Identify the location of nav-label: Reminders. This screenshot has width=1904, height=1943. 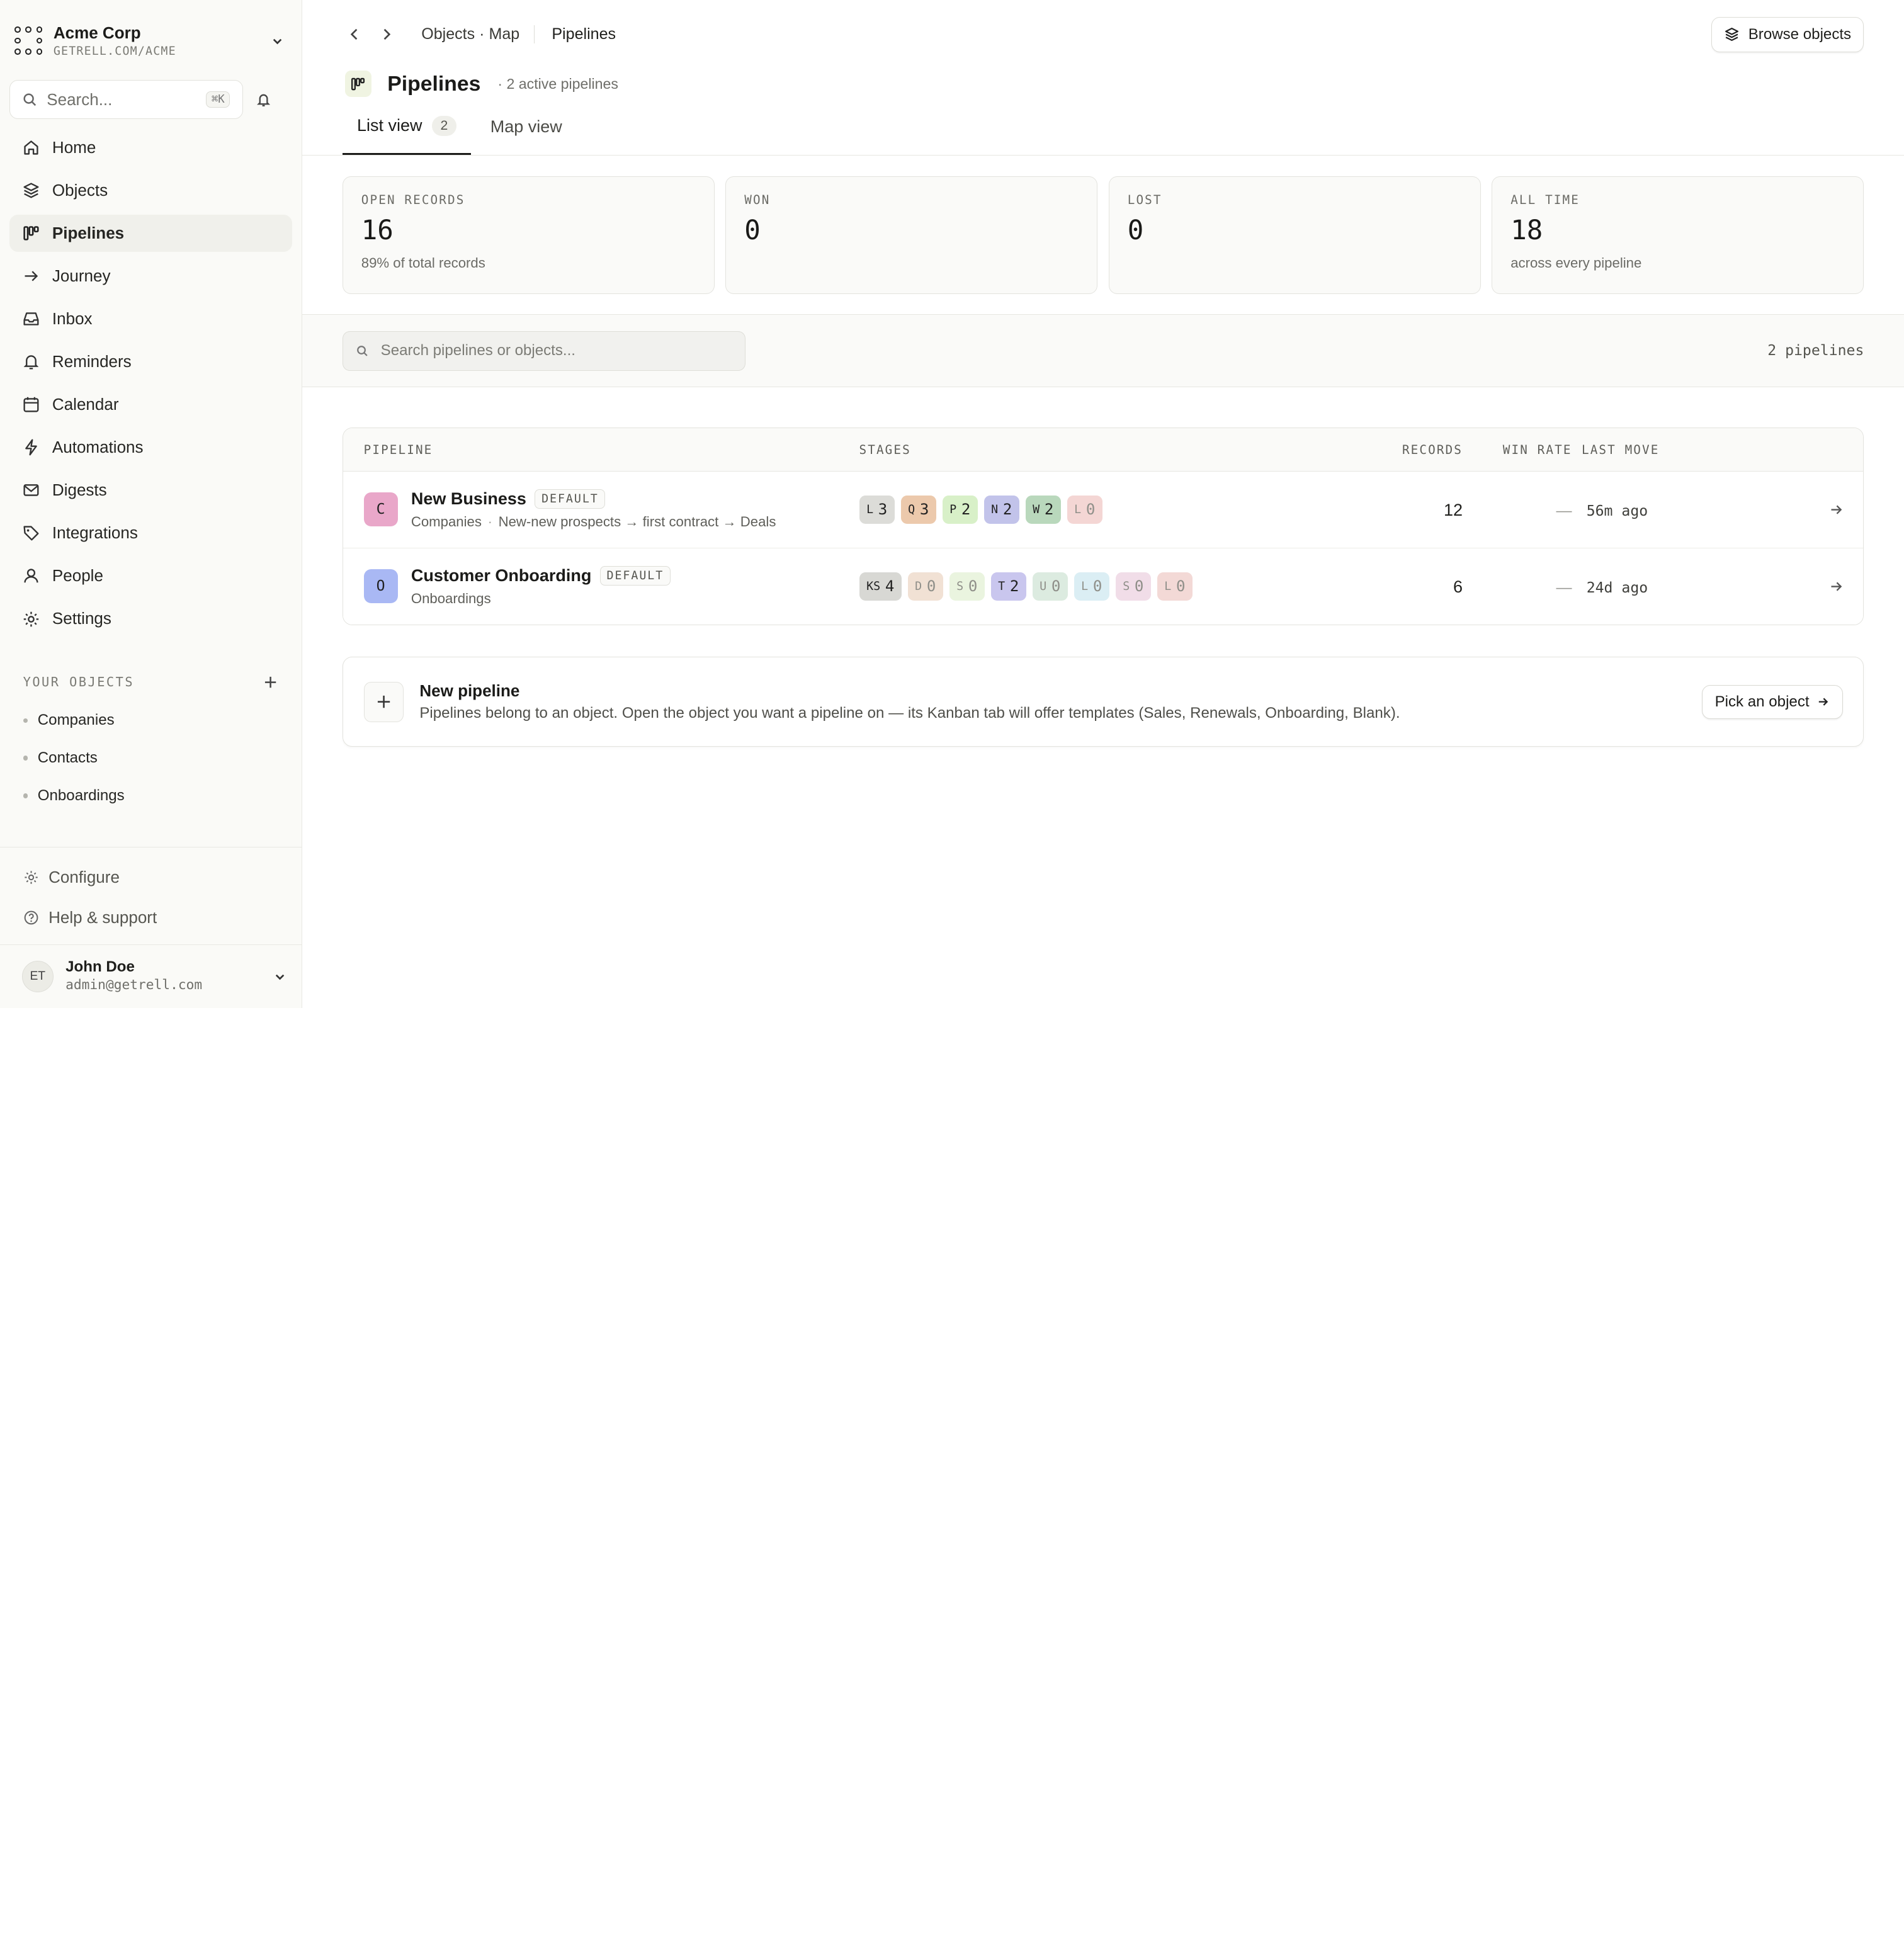
(92, 361).